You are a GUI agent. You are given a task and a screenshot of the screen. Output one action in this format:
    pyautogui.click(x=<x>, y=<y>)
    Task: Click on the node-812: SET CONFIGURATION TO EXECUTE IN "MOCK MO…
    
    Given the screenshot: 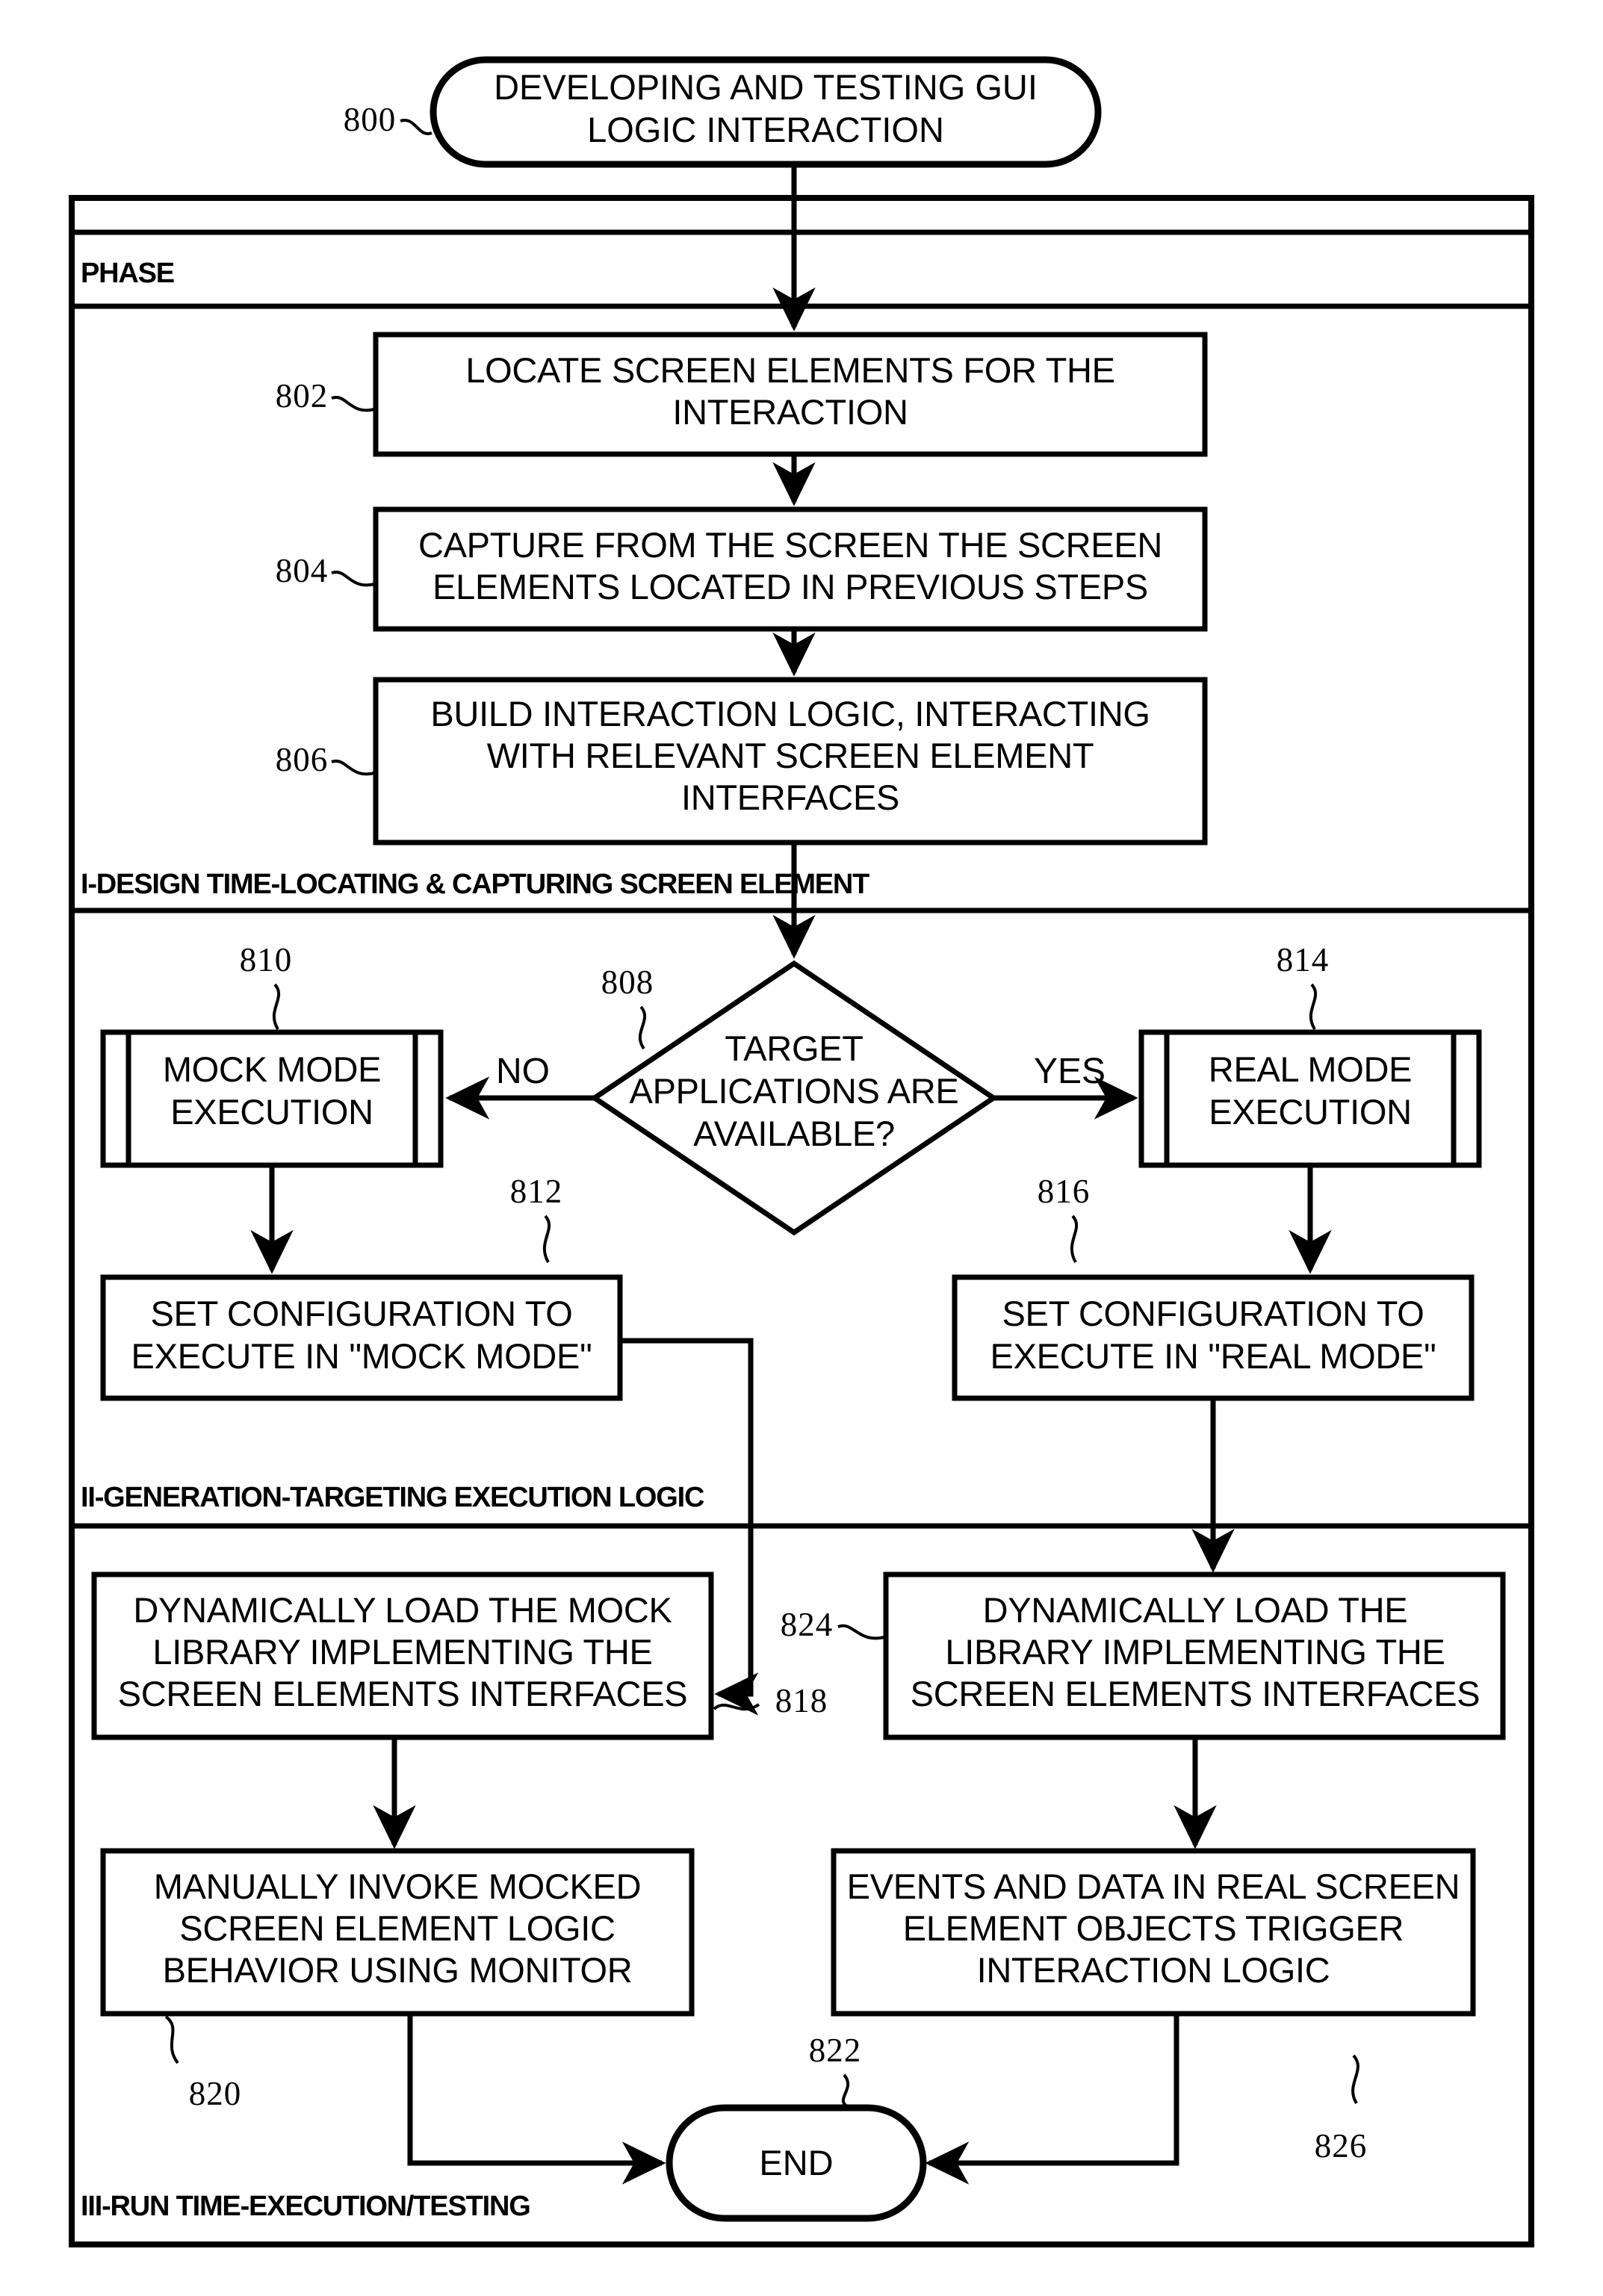 What is the action you would take?
    pyautogui.click(x=361, y=1337)
    